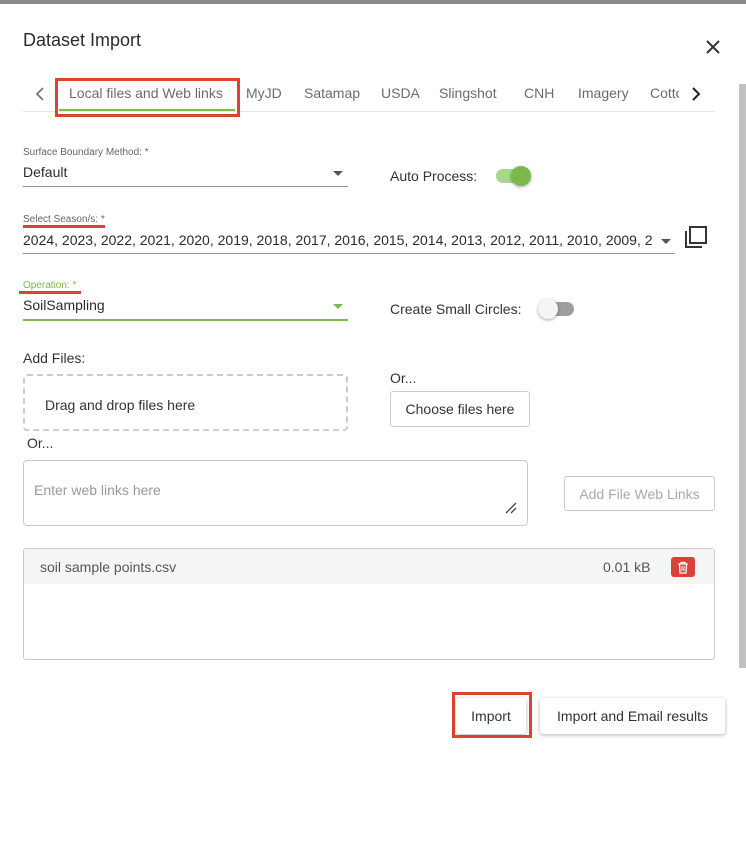  What do you see at coordinates (54, 358) in the screenshot?
I see `add-files-label: Add Files:` at bounding box center [54, 358].